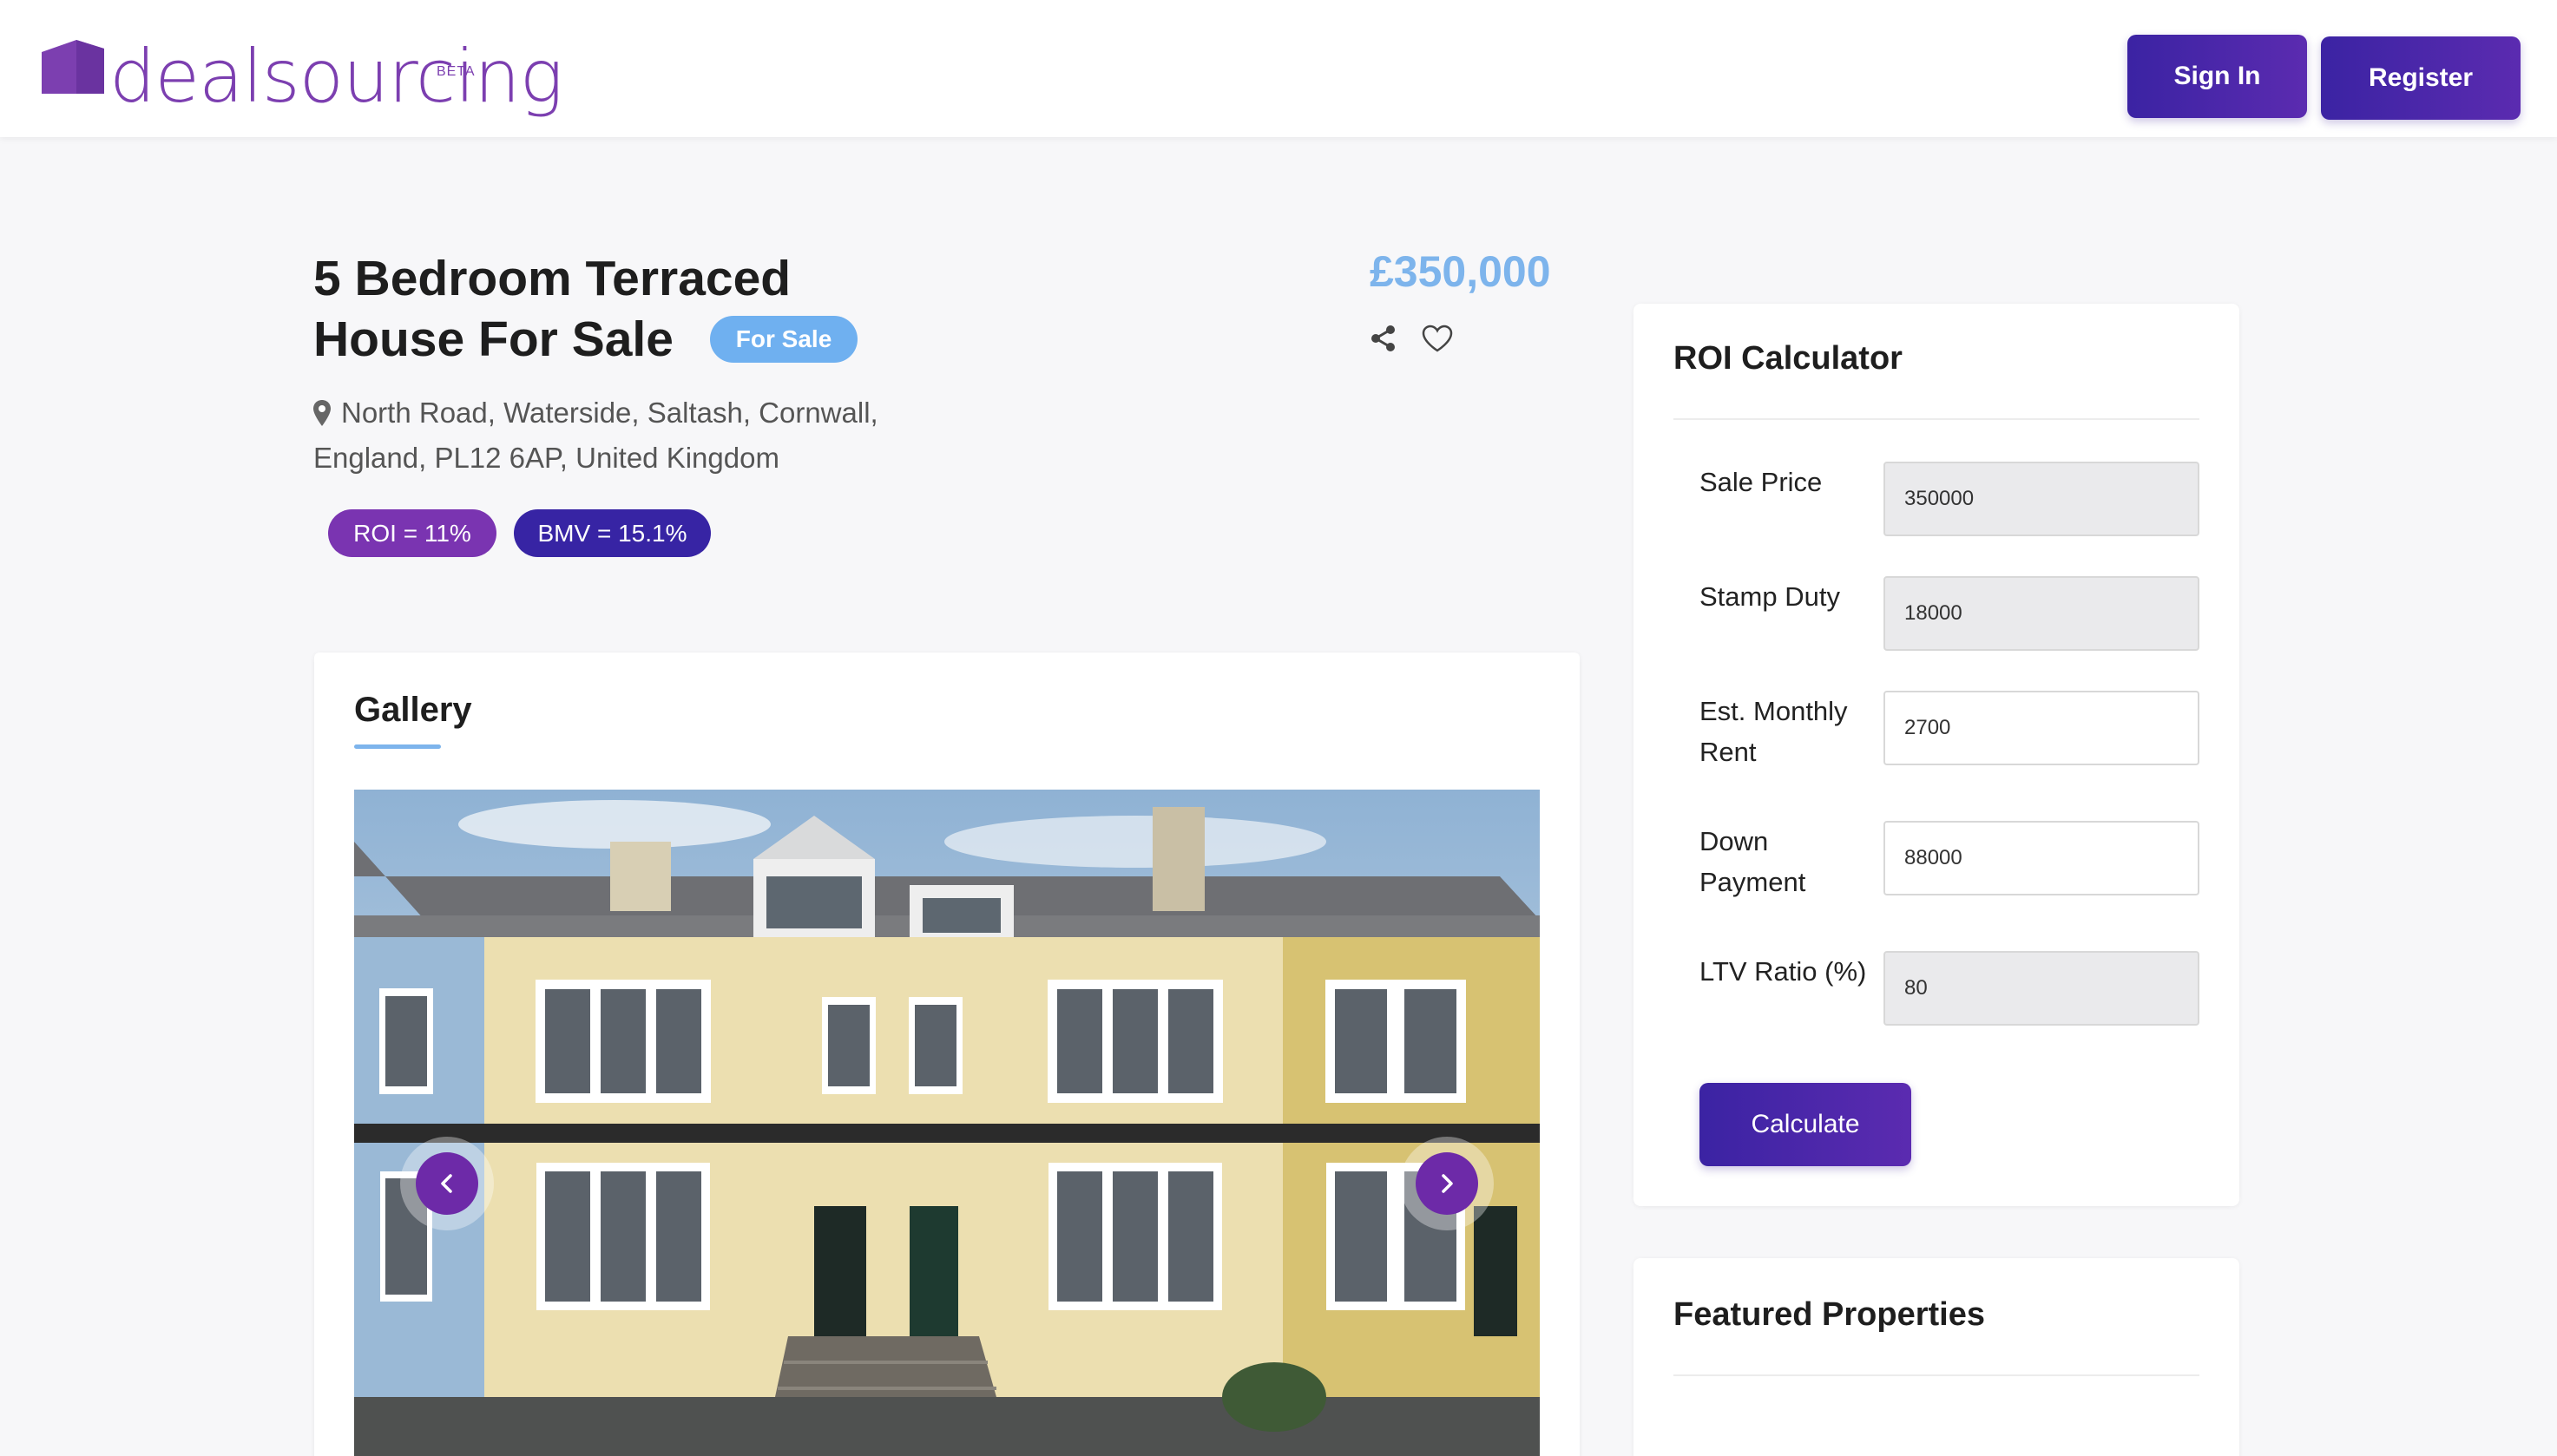  I want to click on stamp-duty-label: Stamp Duty, so click(1769, 596).